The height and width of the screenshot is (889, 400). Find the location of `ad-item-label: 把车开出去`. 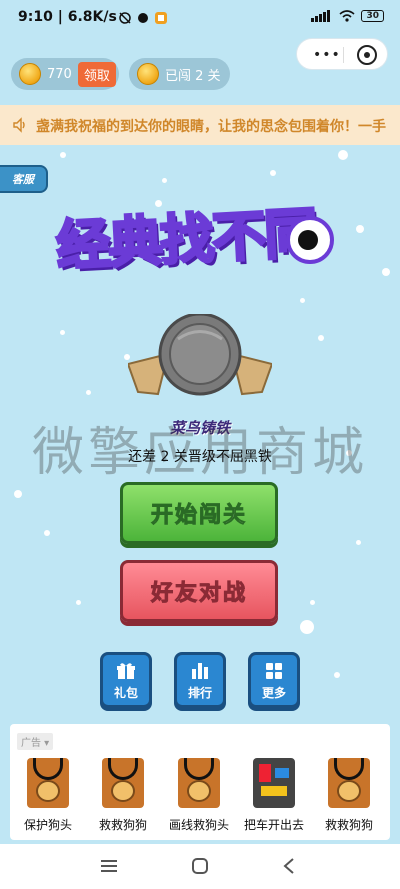

ad-item-label: 把车开出去 is located at coordinates (273, 825).